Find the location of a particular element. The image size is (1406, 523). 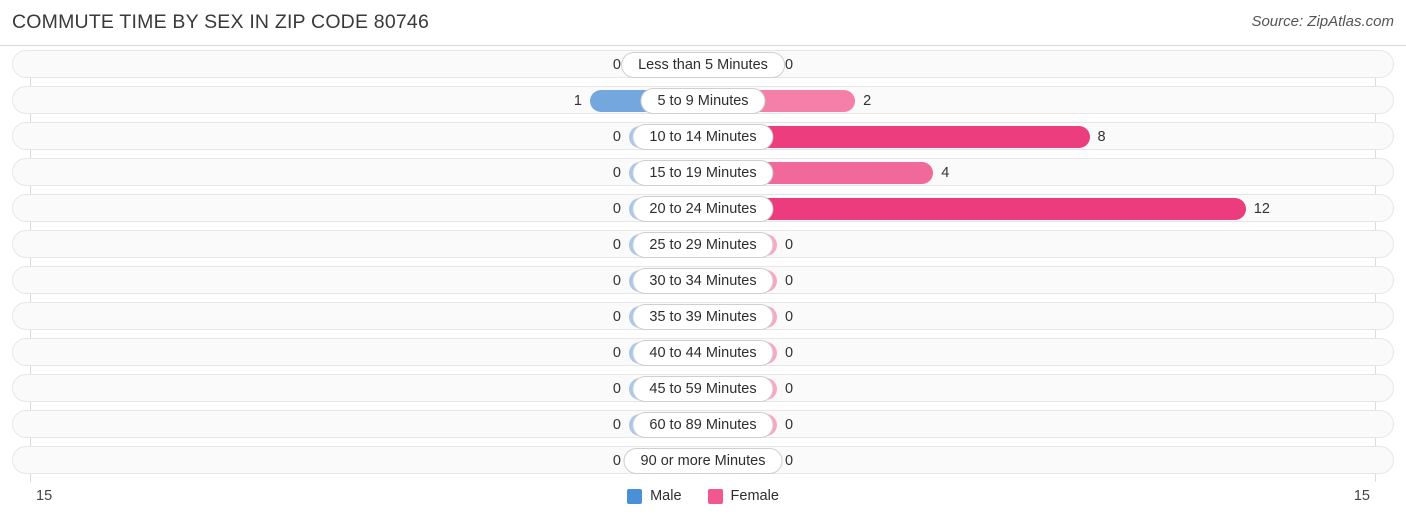

table-row: 0 0 25 to 29 Minutes is located at coordinates (703, 244).